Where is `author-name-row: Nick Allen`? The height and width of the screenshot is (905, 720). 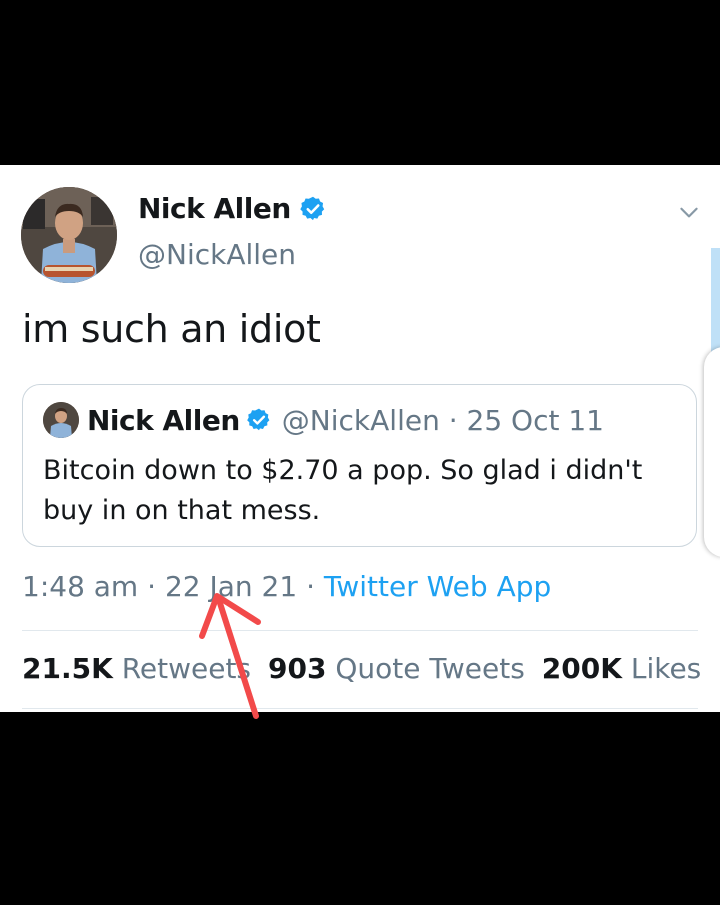
author-name-row: Nick Allen is located at coordinates (232, 208).